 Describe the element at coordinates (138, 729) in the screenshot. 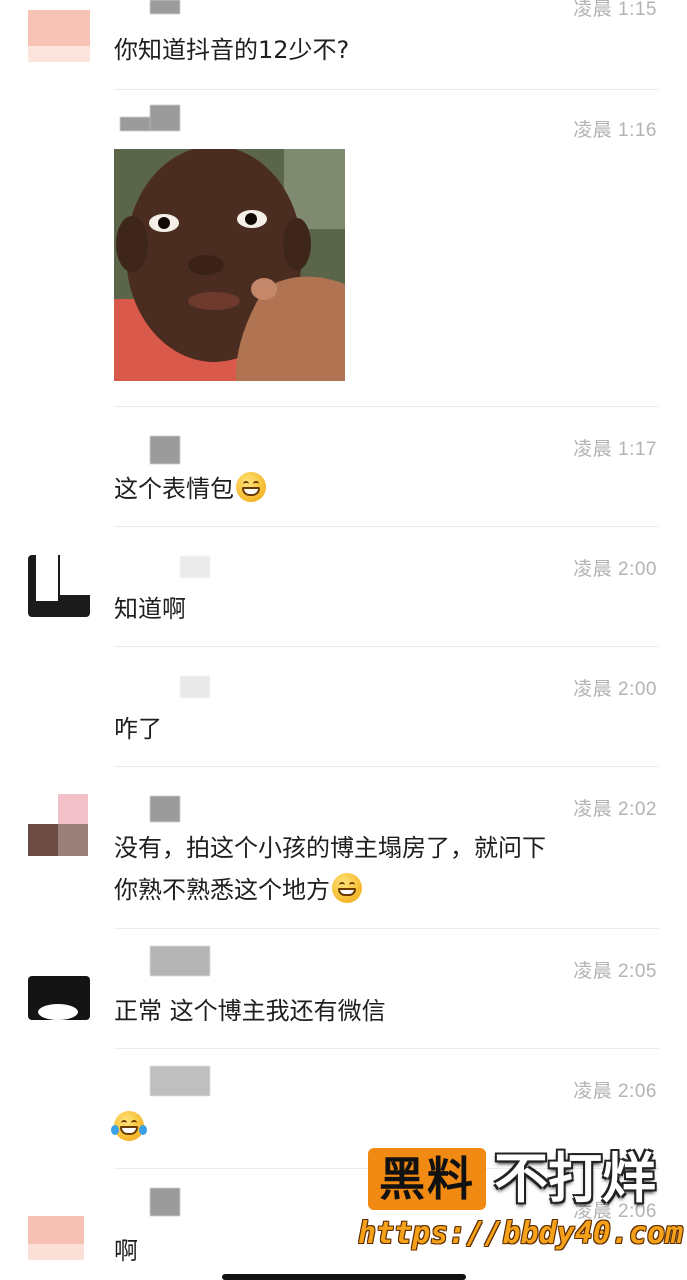

I see `message-text: 咋了` at that location.